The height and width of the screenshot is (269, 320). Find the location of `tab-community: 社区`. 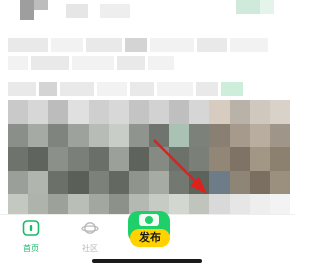

tab-community: 社区 is located at coordinates (90, 236).